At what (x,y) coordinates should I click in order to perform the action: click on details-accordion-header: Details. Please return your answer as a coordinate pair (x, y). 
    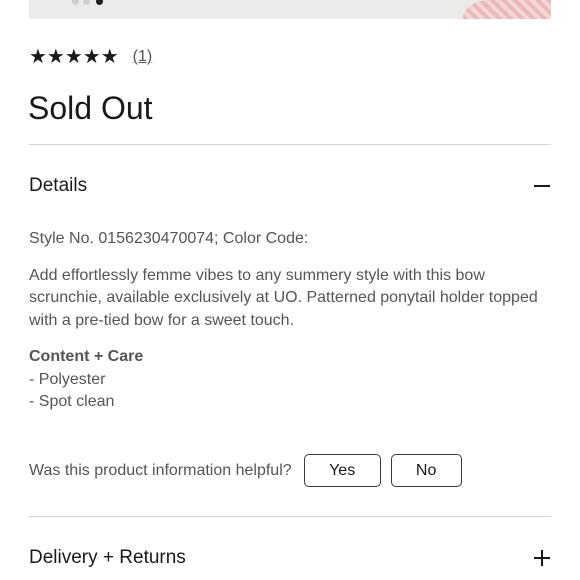
    Looking at the image, I should click on (290, 186).